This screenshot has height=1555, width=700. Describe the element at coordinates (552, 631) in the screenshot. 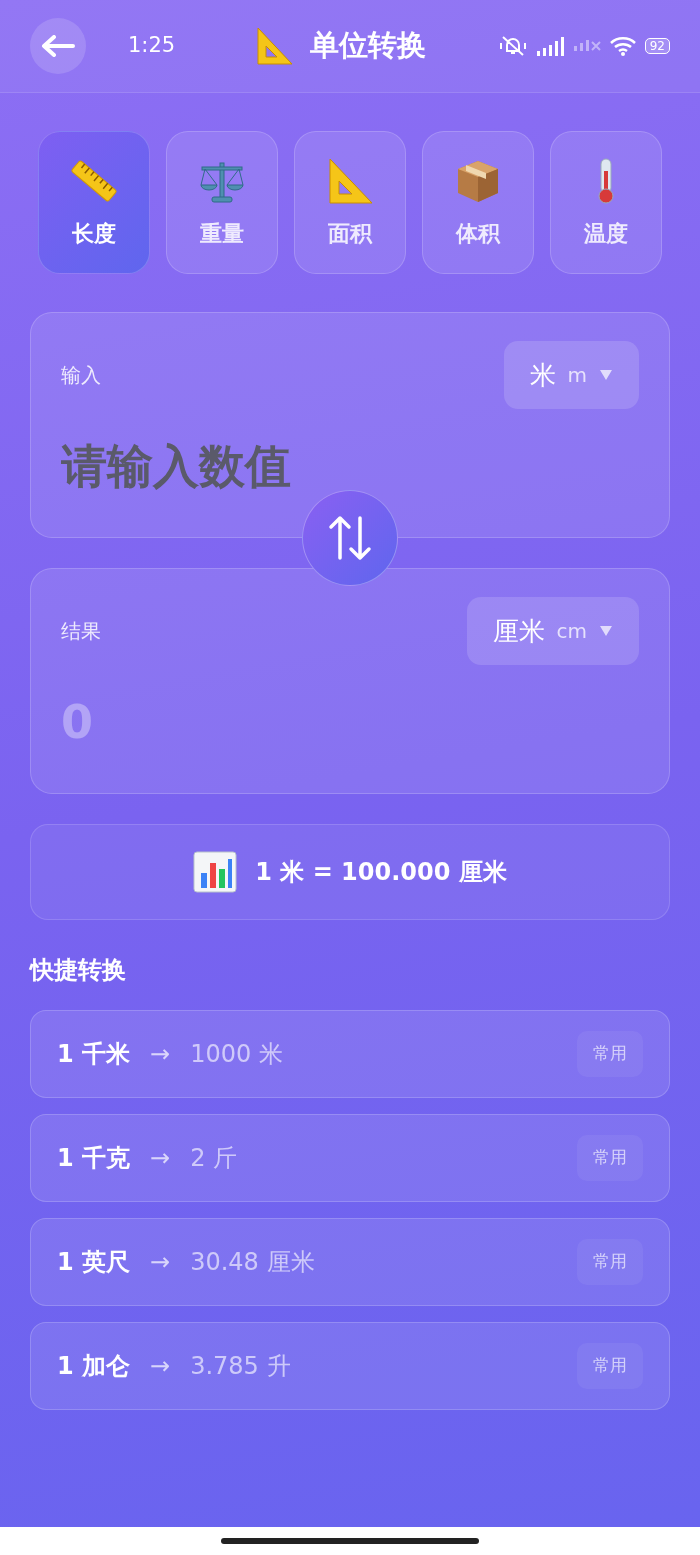

I see `unit-dropdown: 厘米 cm` at that location.